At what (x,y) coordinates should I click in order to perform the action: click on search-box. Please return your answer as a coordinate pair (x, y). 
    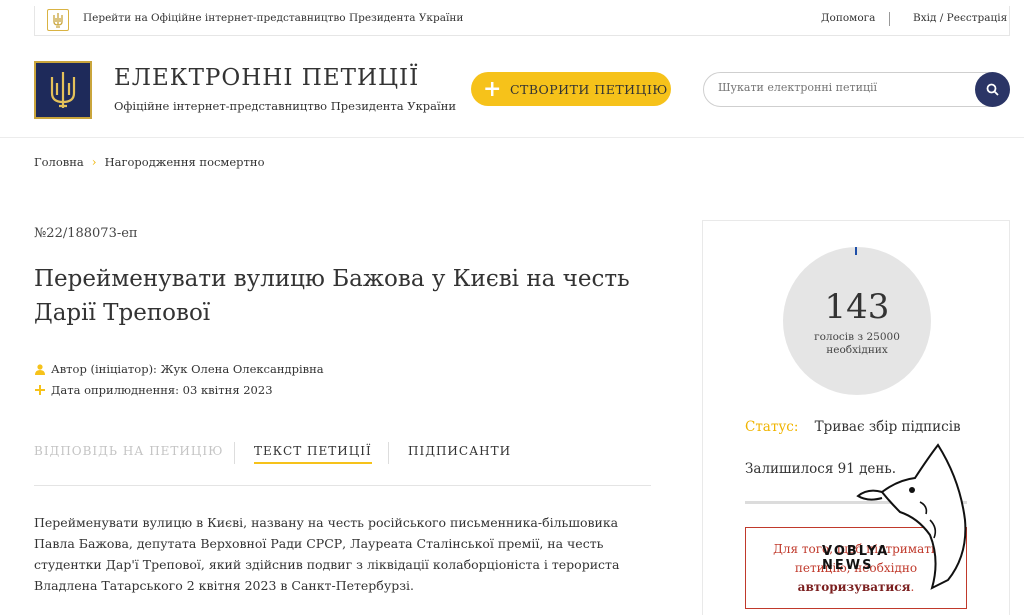
    Looking at the image, I should click on (856, 89).